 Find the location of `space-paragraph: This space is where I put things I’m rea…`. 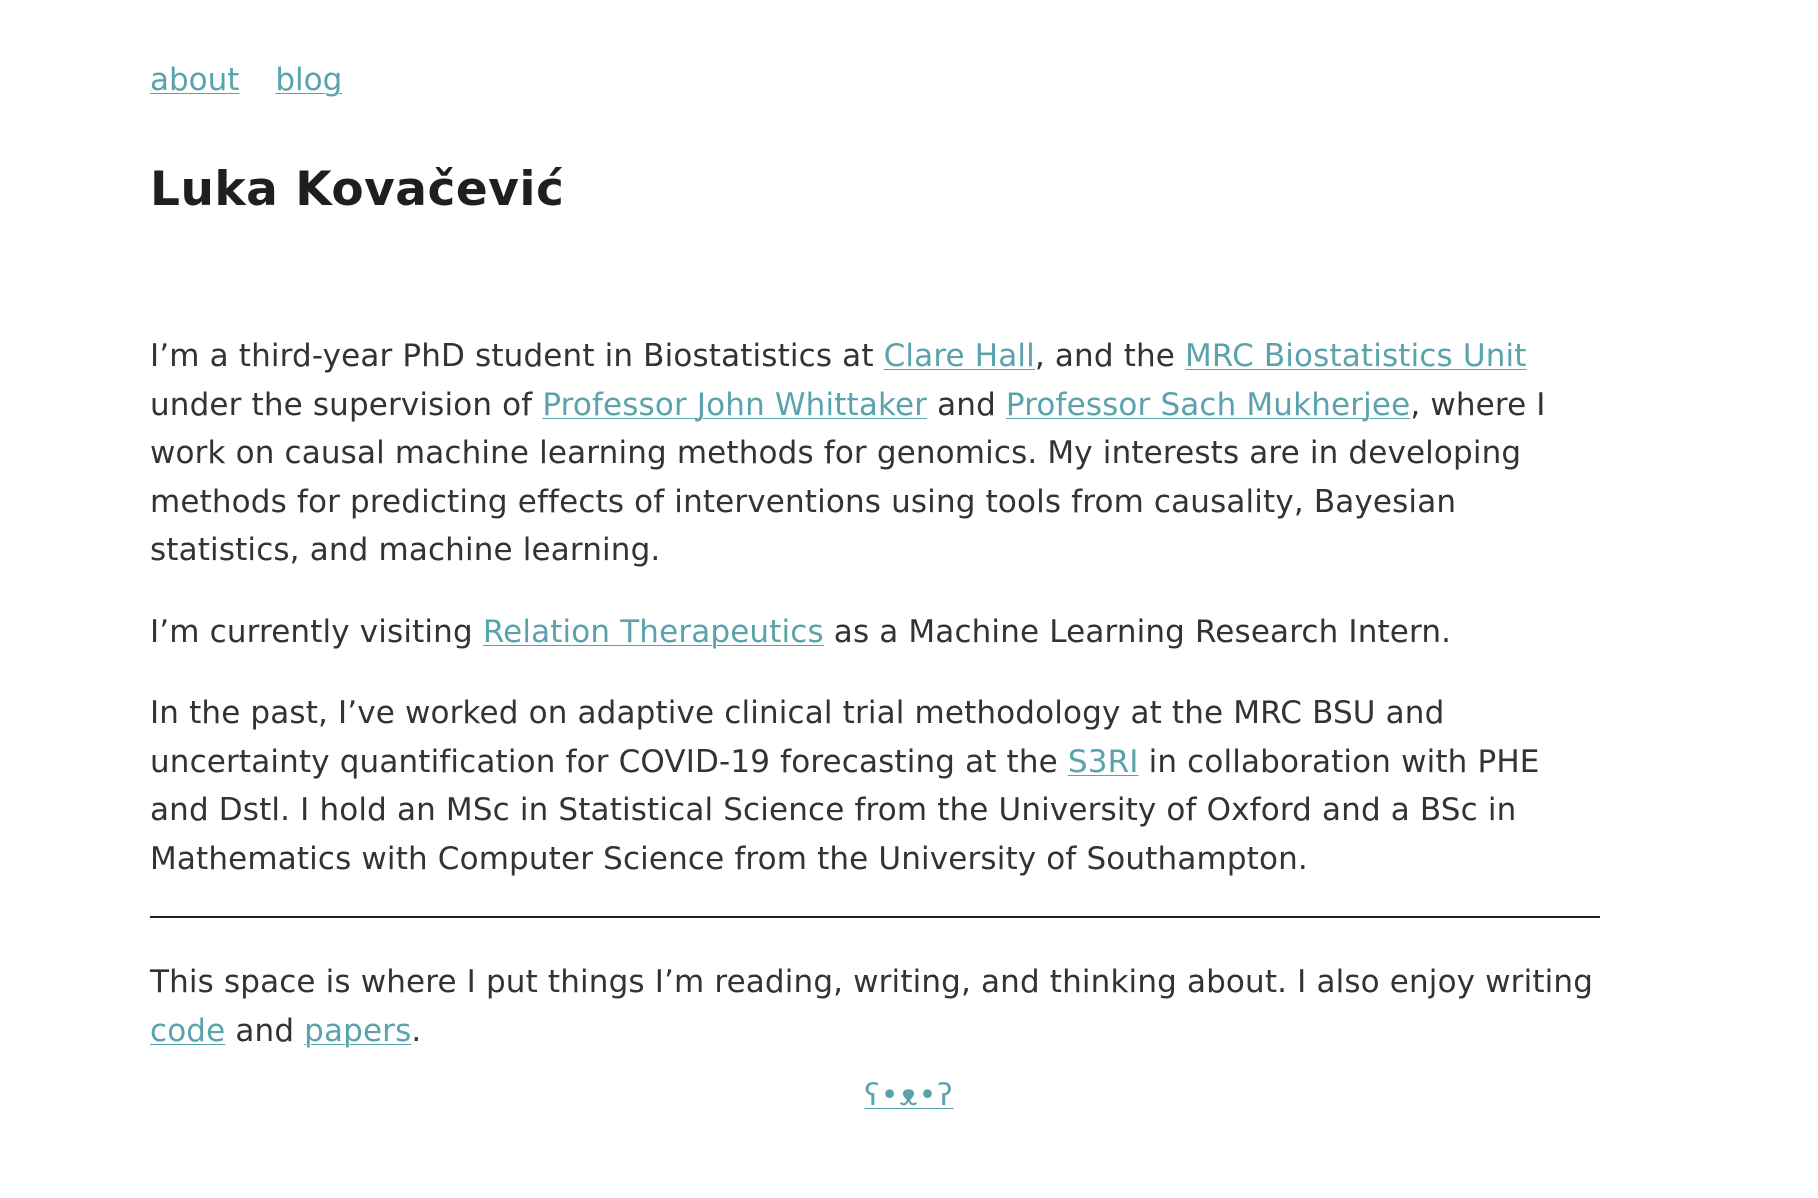

space-paragraph: This space is where I put things I’m rea… is located at coordinates (875, 1006).